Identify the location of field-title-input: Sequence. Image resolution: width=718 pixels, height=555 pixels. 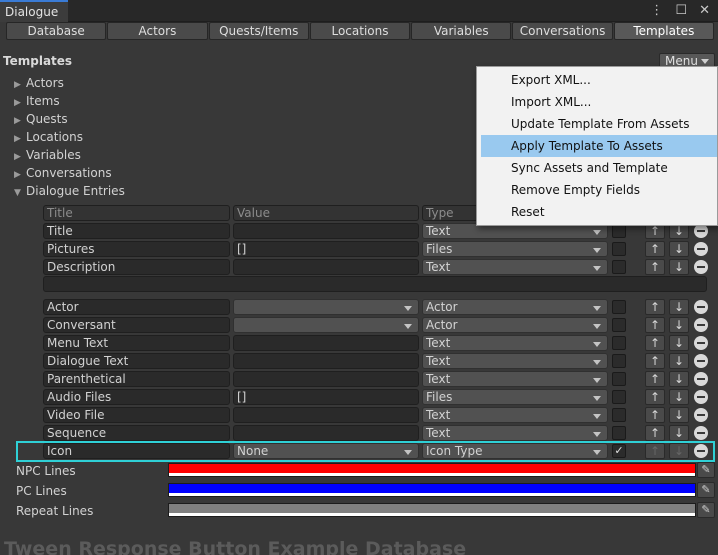
(136, 433).